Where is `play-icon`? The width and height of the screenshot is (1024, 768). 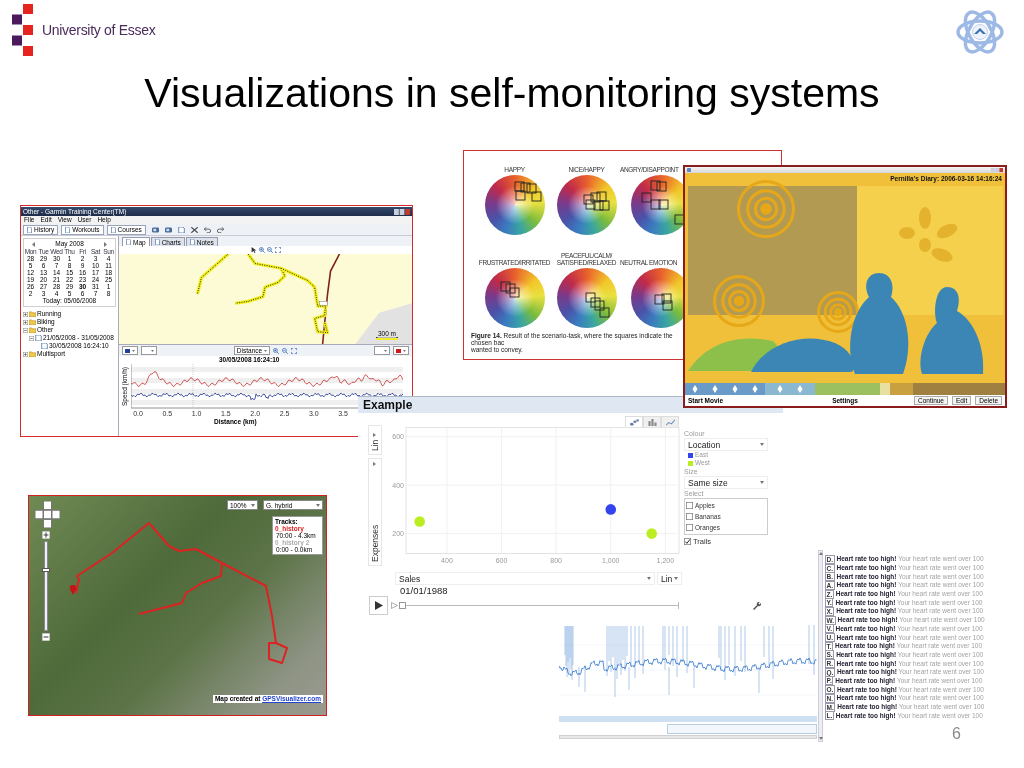
play-icon is located at coordinates (378, 605).